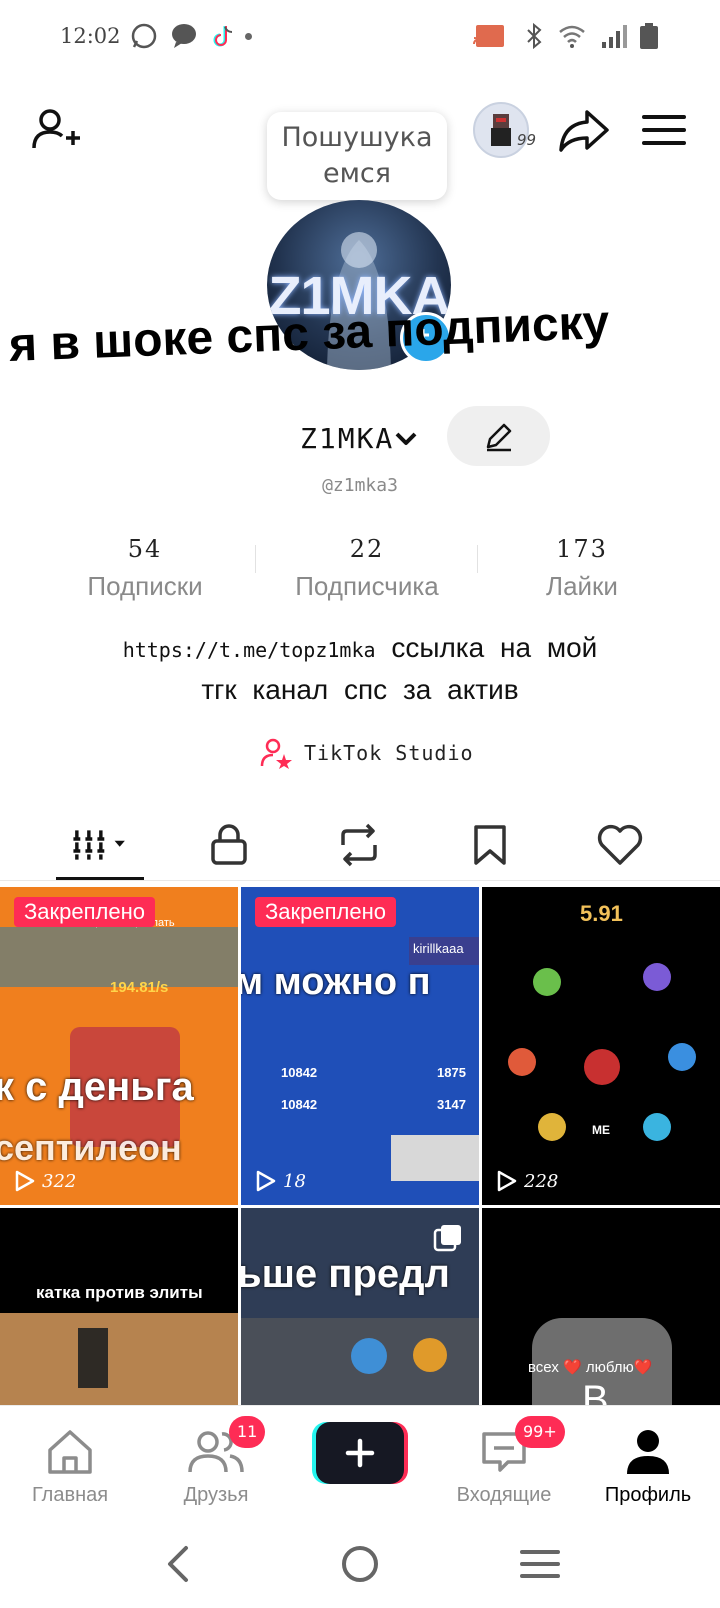 The width and height of the screenshot is (720, 1608). Describe the element at coordinates (345, 1274) in the screenshot. I see `tile-caption: ьше предл` at that location.